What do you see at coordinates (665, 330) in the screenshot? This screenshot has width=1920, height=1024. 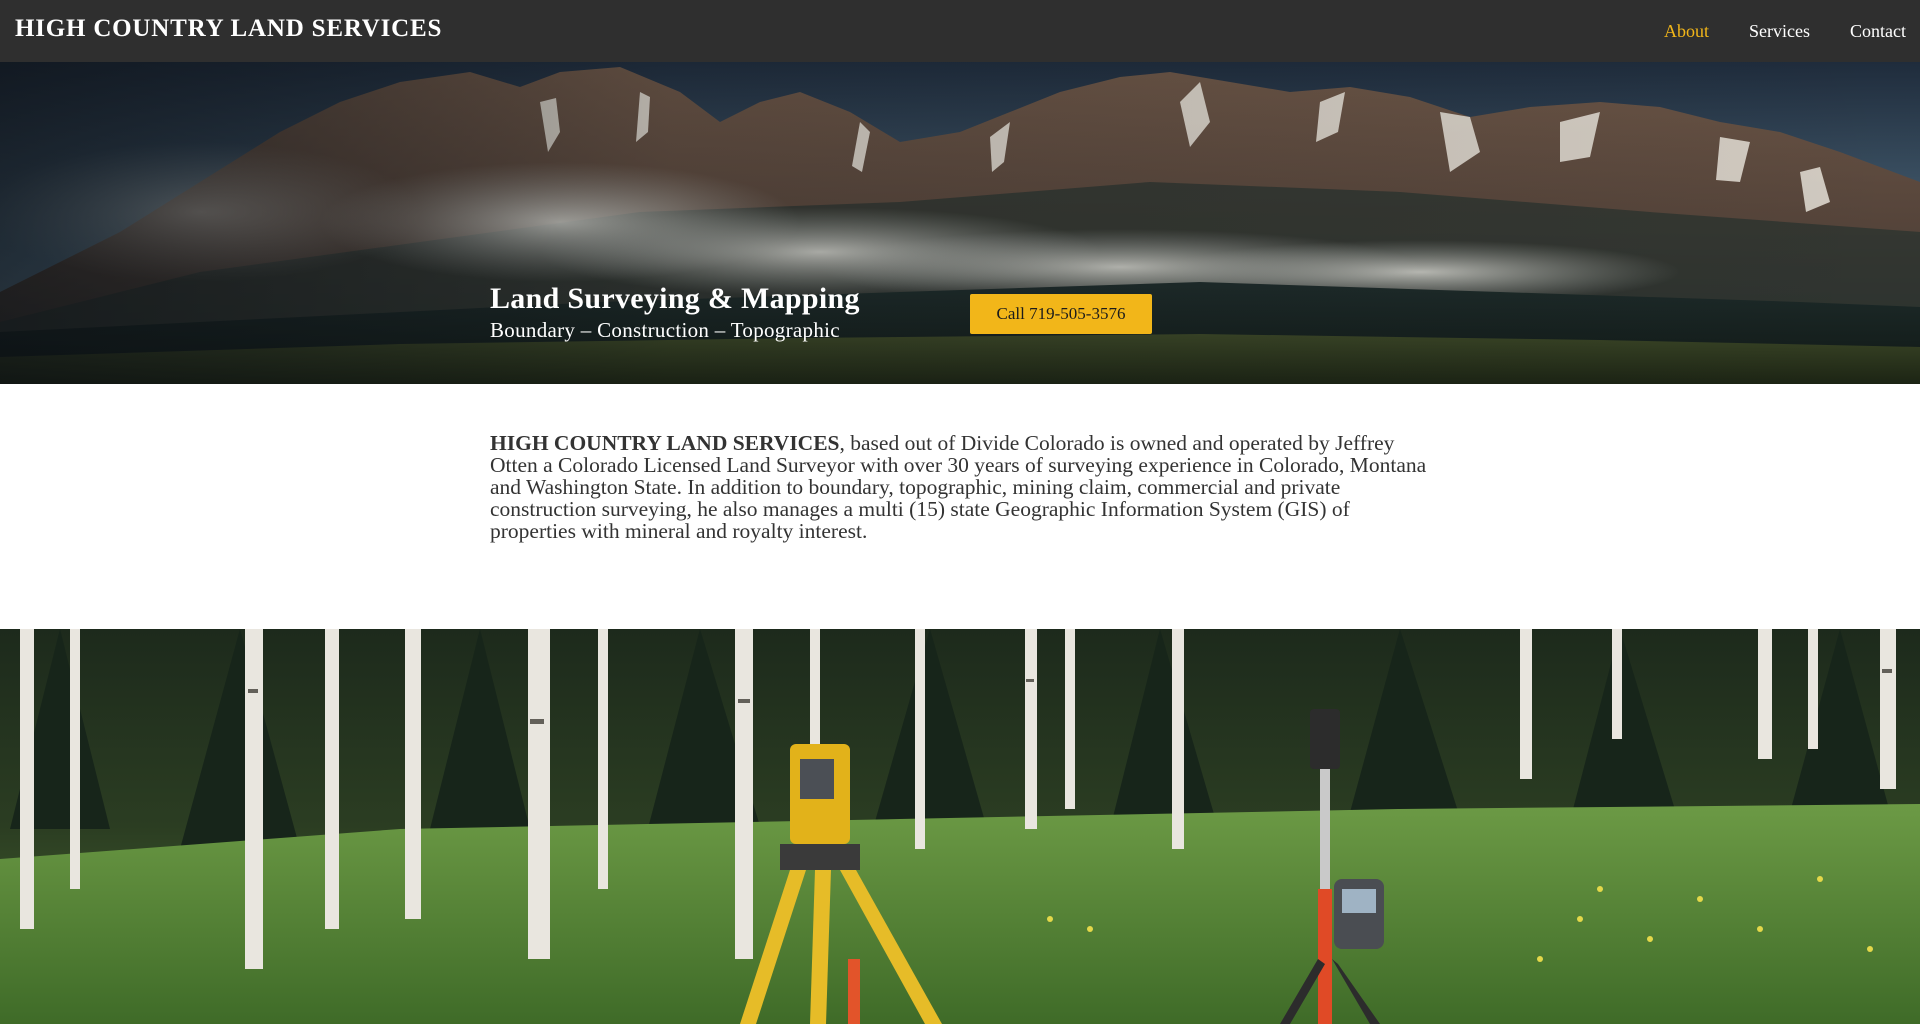 I see `hero-subtitle: Boundary – Construction – Topographic` at bounding box center [665, 330].